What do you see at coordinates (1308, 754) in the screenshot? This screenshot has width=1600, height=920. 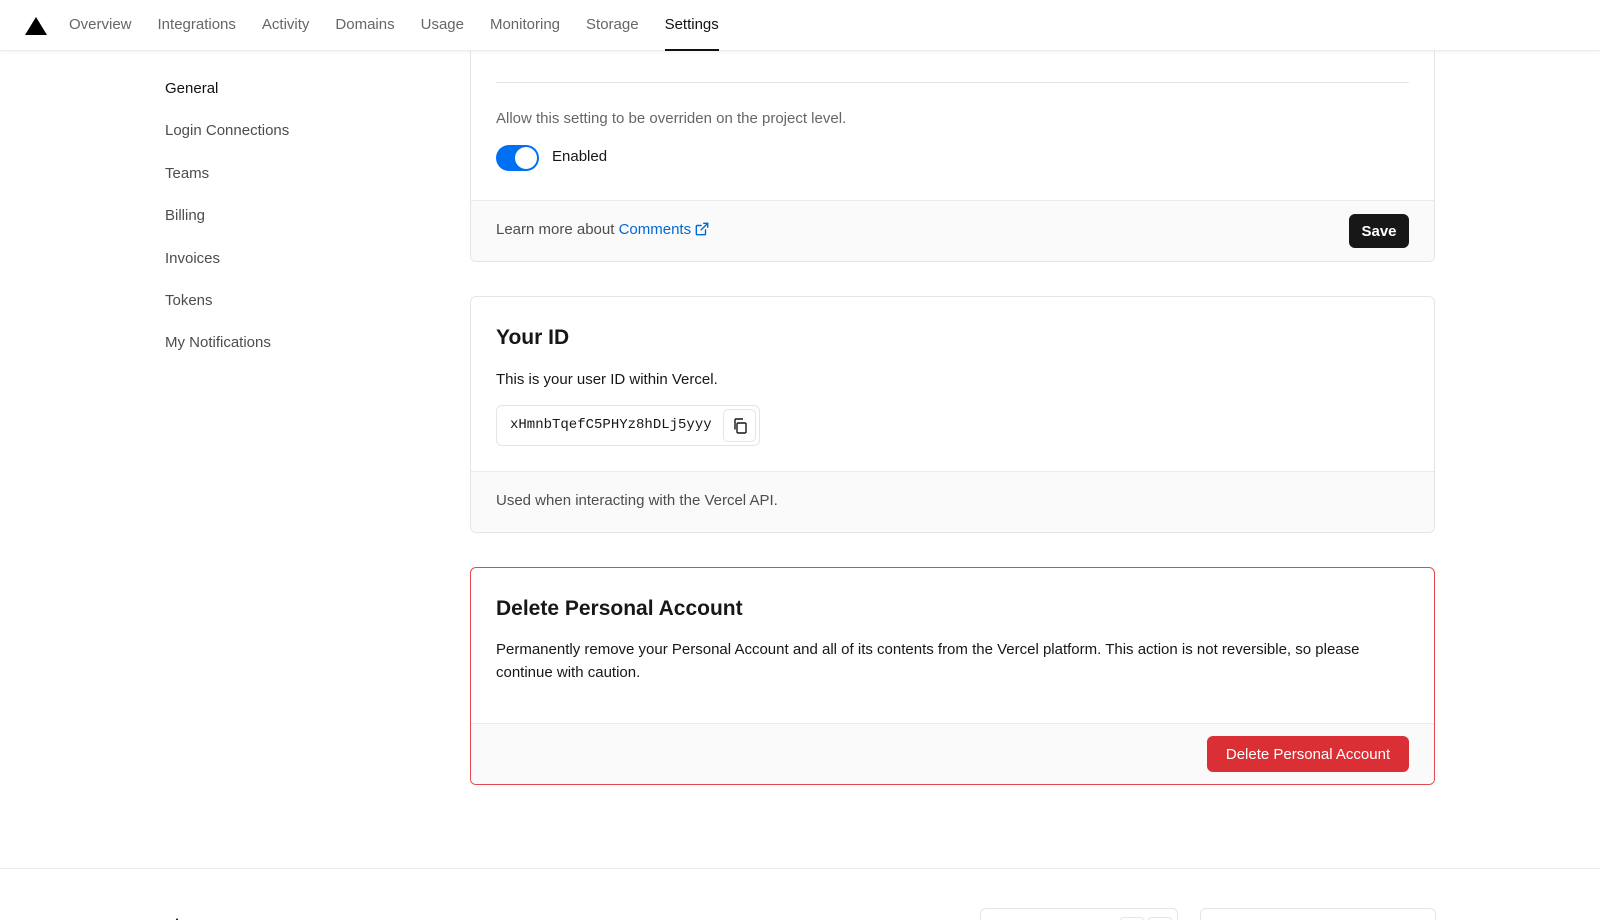 I see `delete-account-button: Delete Personal Account` at bounding box center [1308, 754].